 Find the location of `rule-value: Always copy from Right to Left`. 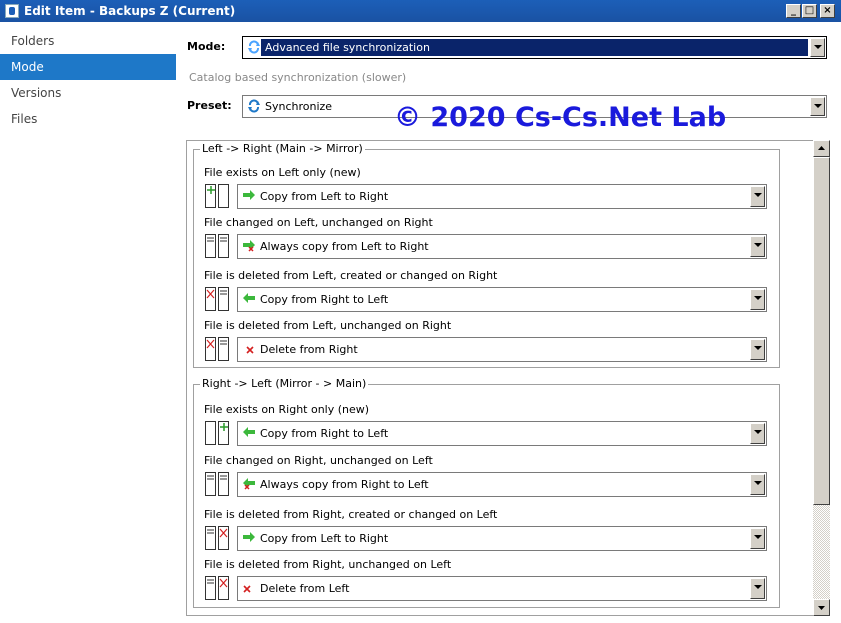

rule-value: Always copy from Right to Left is located at coordinates (344, 484).